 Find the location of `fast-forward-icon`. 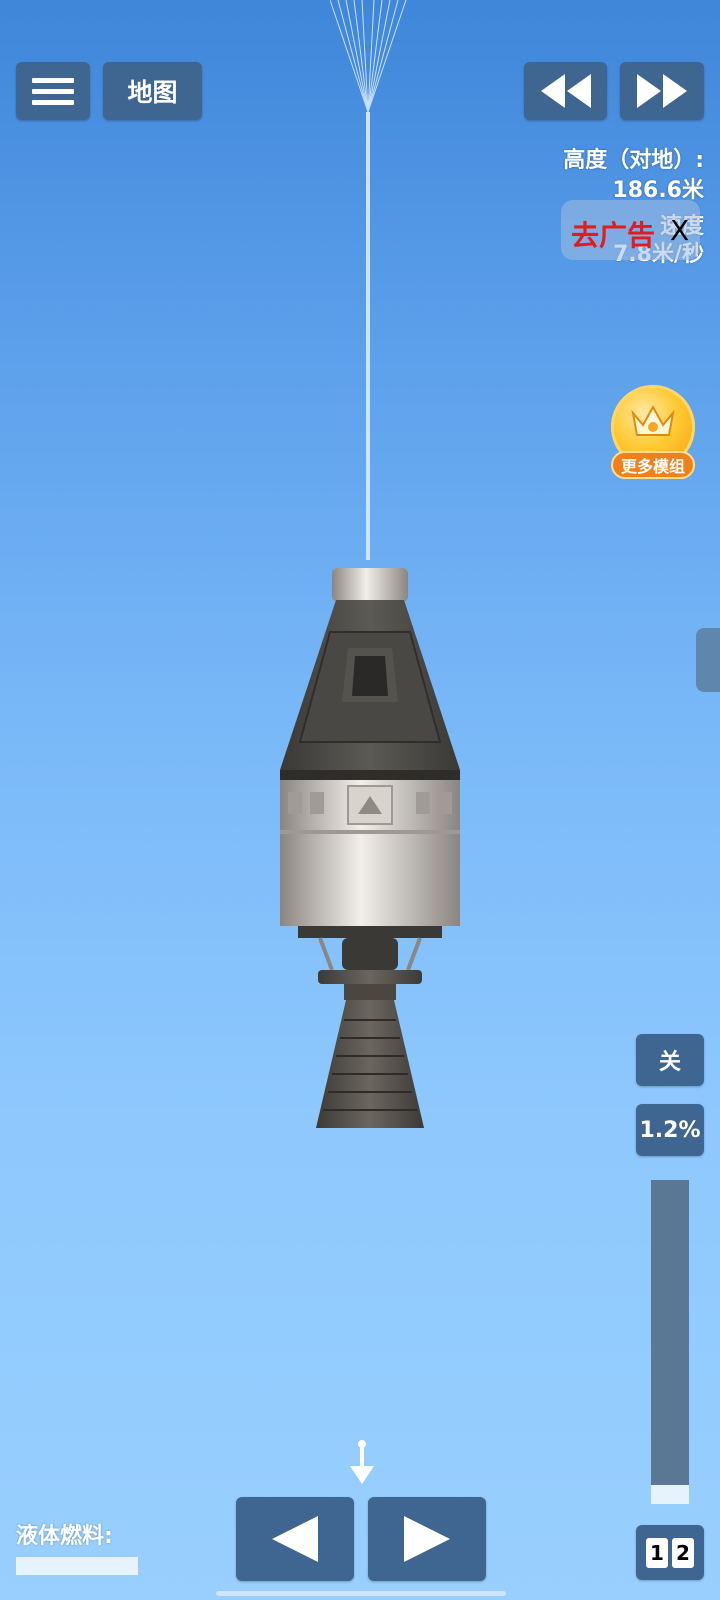

fast-forward-icon is located at coordinates (662, 91).